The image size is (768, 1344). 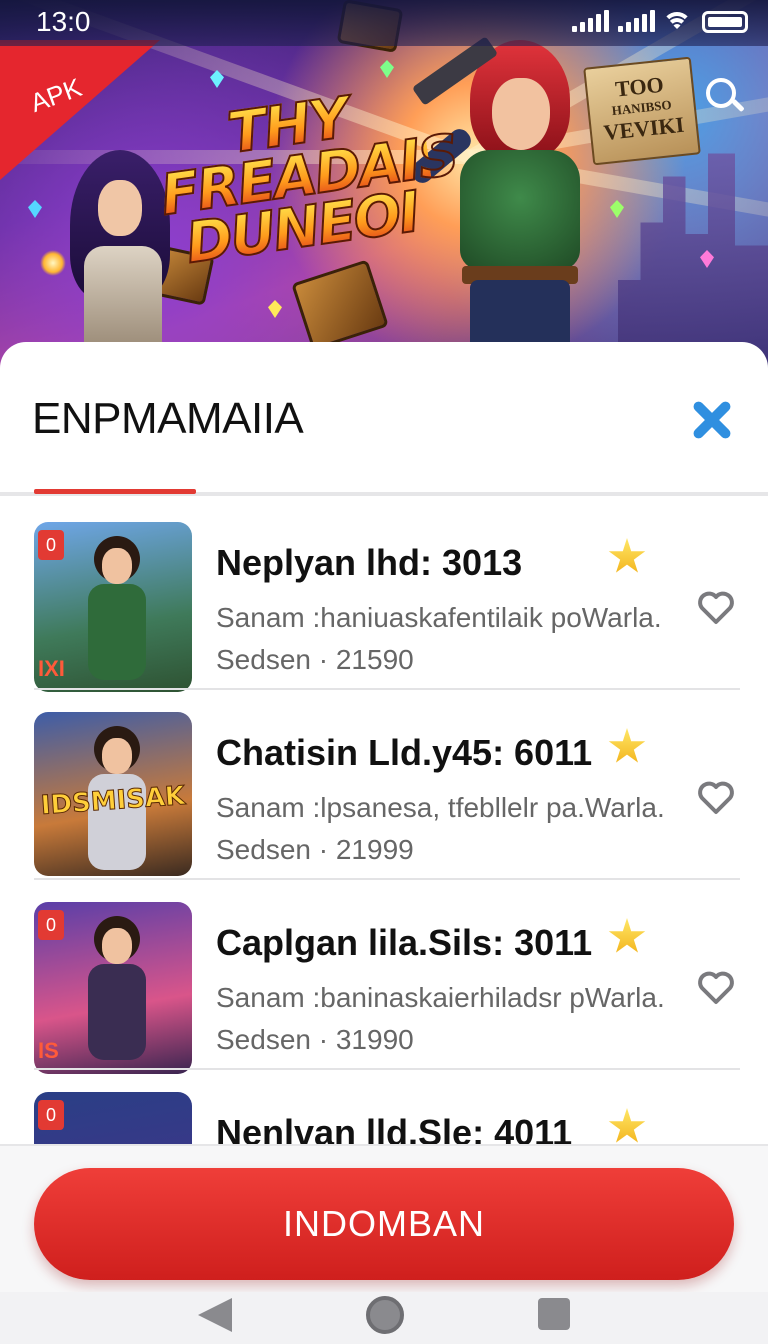 What do you see at coordinates (384, 23) in the screenshot?
I see `status-bar: 13:0` at bounding box center [384, 23].